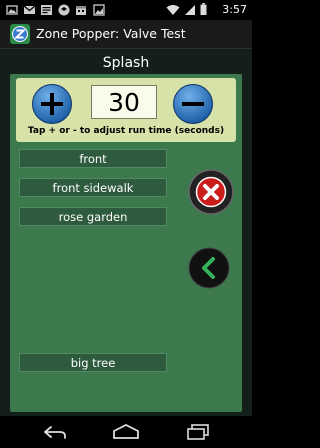 This screenshot has height=448, width=320. I want to click on app-title: Zone Popper: Valve Test, so click(111, 33).